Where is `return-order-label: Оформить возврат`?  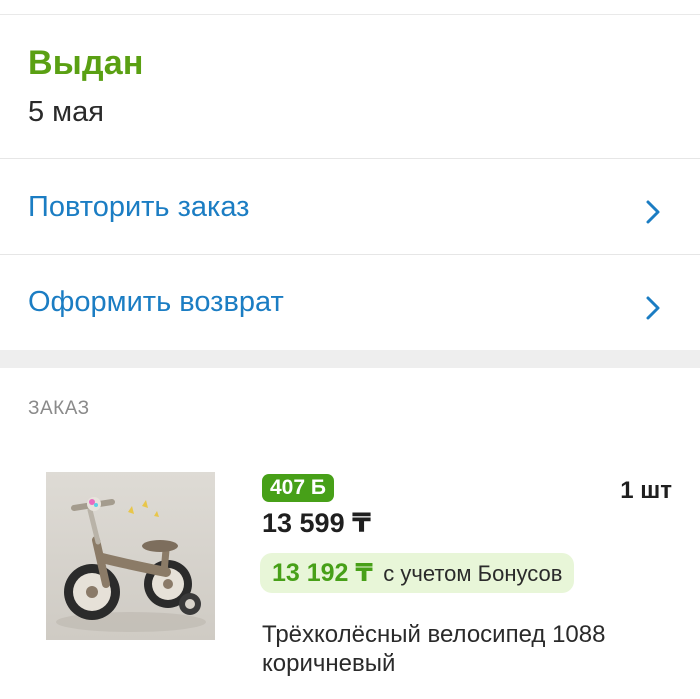 return-order-label: Оформить возврат is located at coordinates (156, 302).